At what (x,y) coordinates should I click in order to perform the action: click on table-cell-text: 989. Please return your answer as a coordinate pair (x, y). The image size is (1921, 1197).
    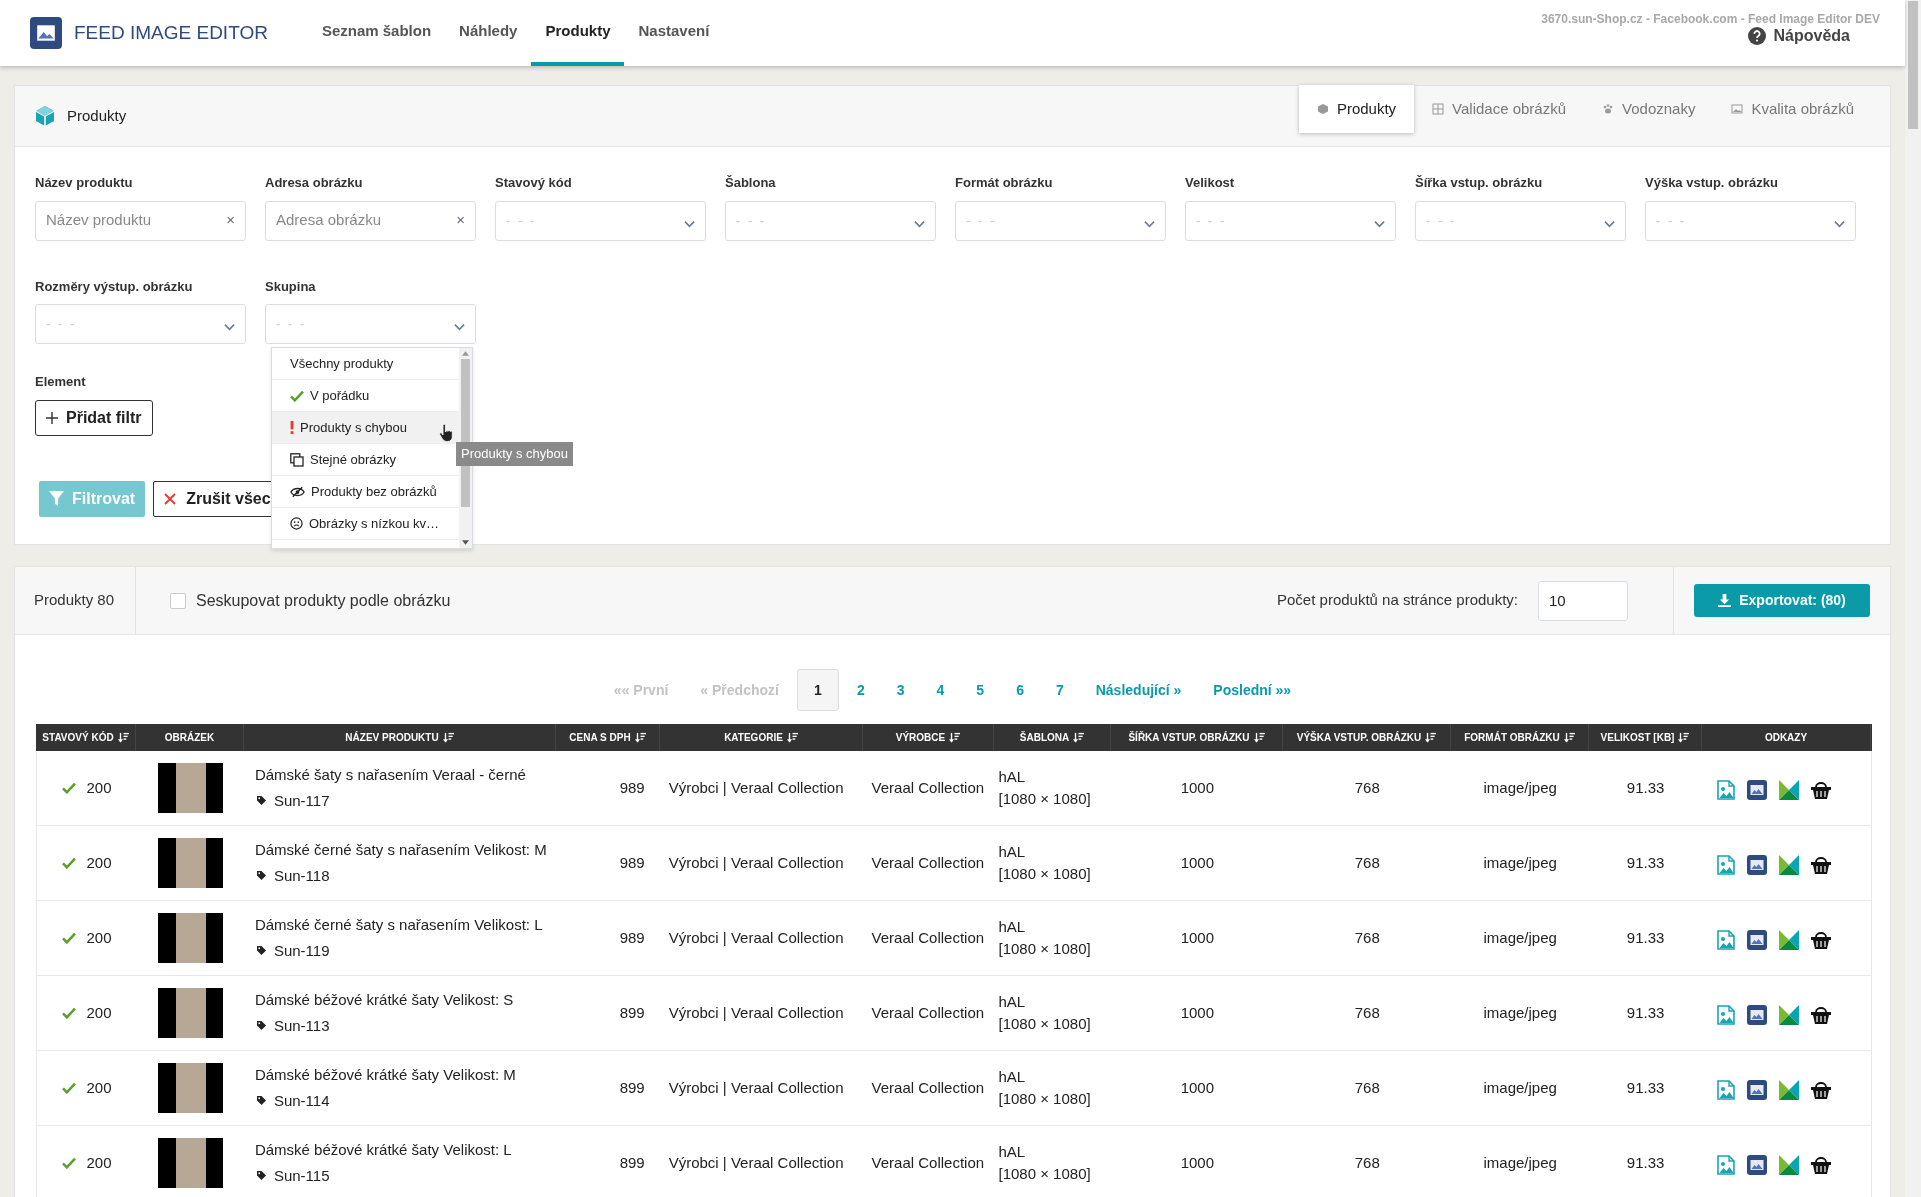
    Looking at the image, I should click on (632, 862).